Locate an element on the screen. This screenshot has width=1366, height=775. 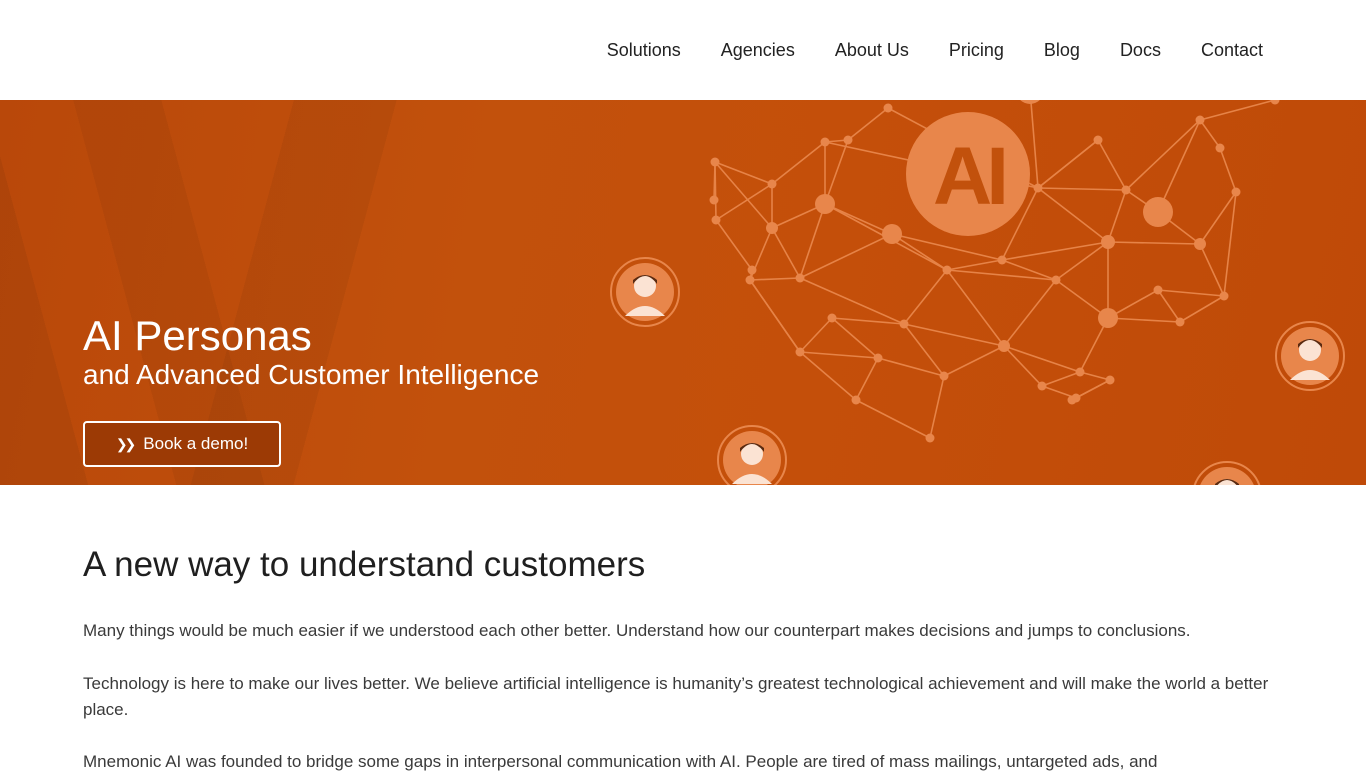
hero-title: AI Personas is located at coordinates (197, 335).